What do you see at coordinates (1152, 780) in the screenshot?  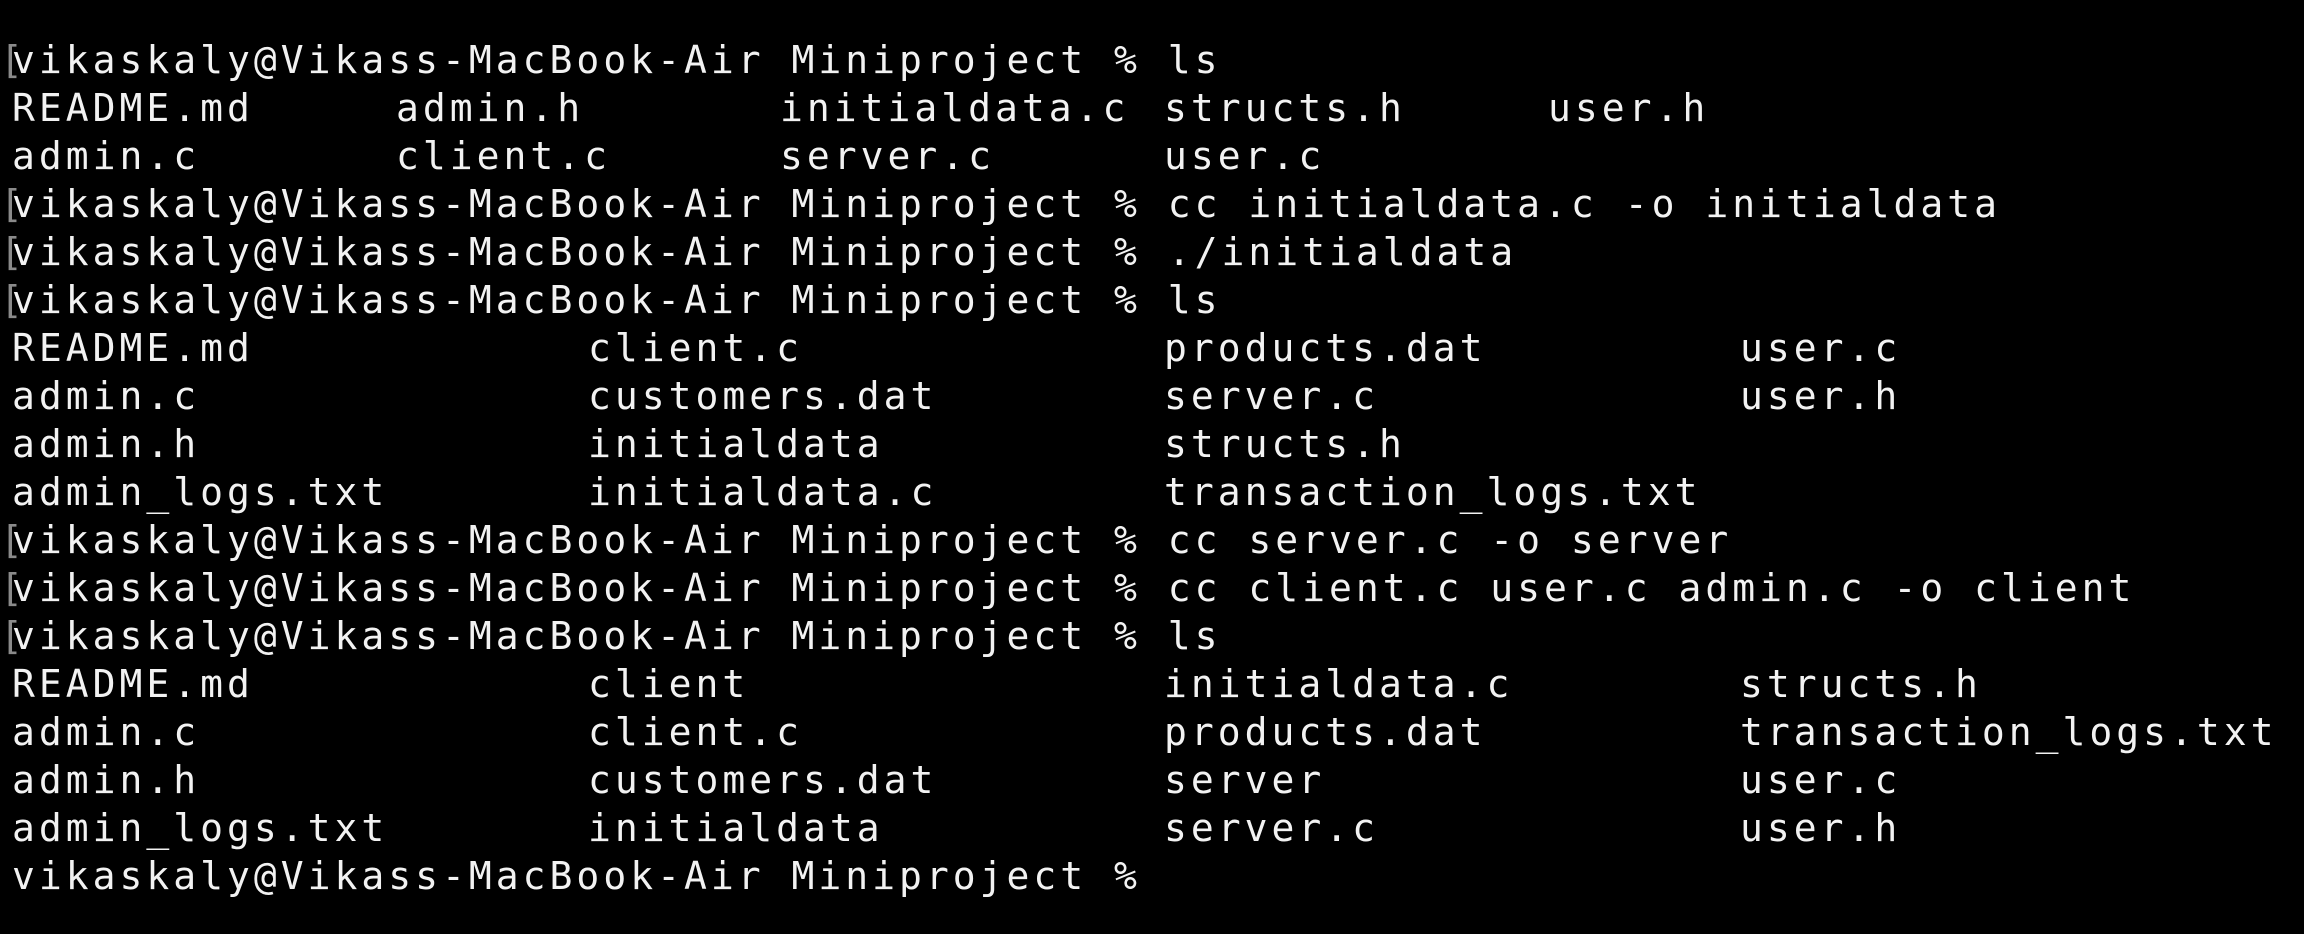 I see `listing-row: admin.h customers.dat server user.c` at bounding box center [1152, 780].